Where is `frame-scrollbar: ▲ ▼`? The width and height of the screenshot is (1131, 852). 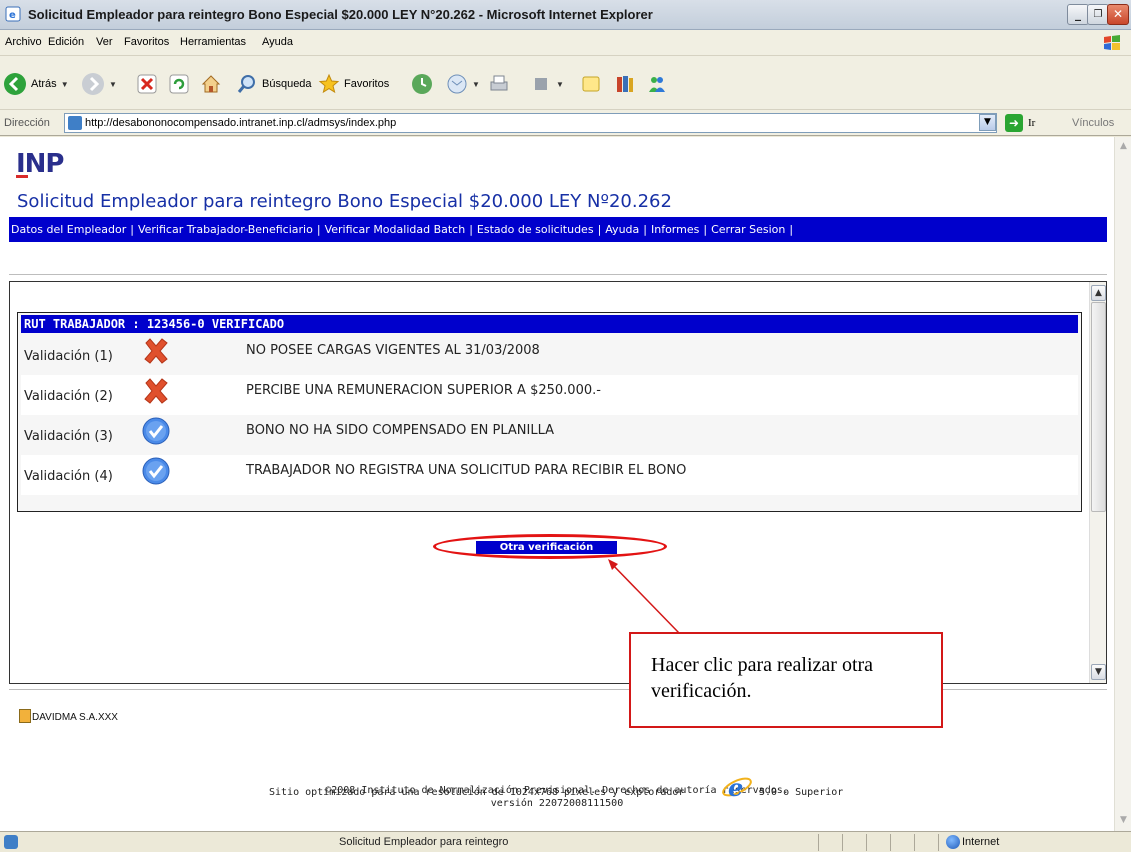 frame-scrollbar: ▲ ▼ is located at coordinates (1097, 482).